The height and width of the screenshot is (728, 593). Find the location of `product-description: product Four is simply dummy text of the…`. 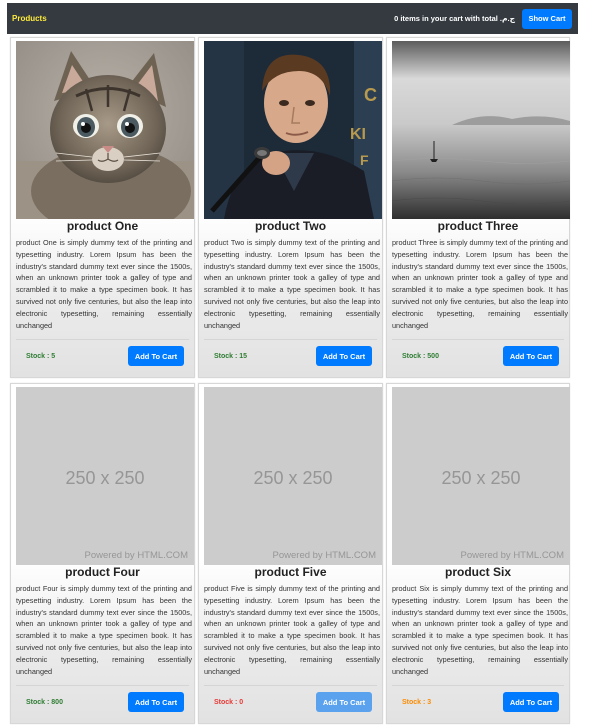

product-description: product Four is simply dummy text of the… is located at coordinates (104, 630).